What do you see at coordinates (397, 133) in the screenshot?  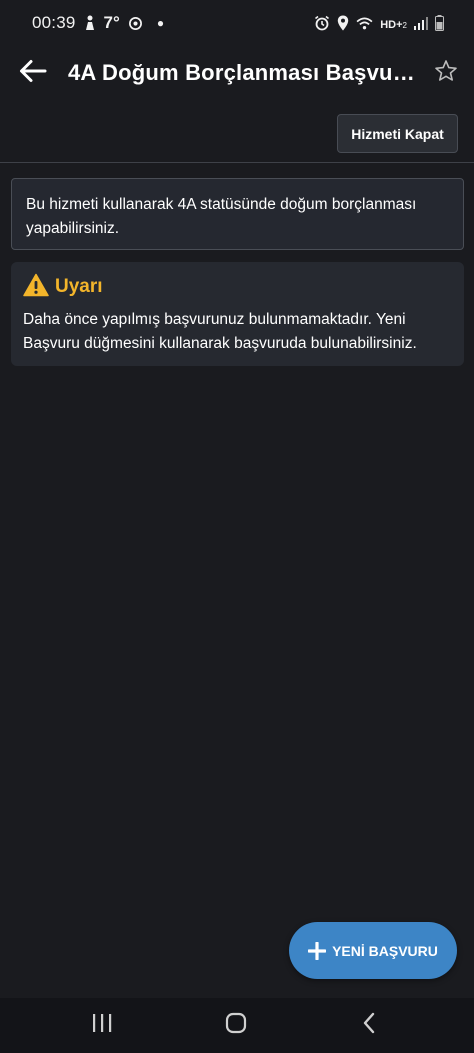 I see `close-service-button: Hizmeti Kapat` at bounding box center [397, 133].